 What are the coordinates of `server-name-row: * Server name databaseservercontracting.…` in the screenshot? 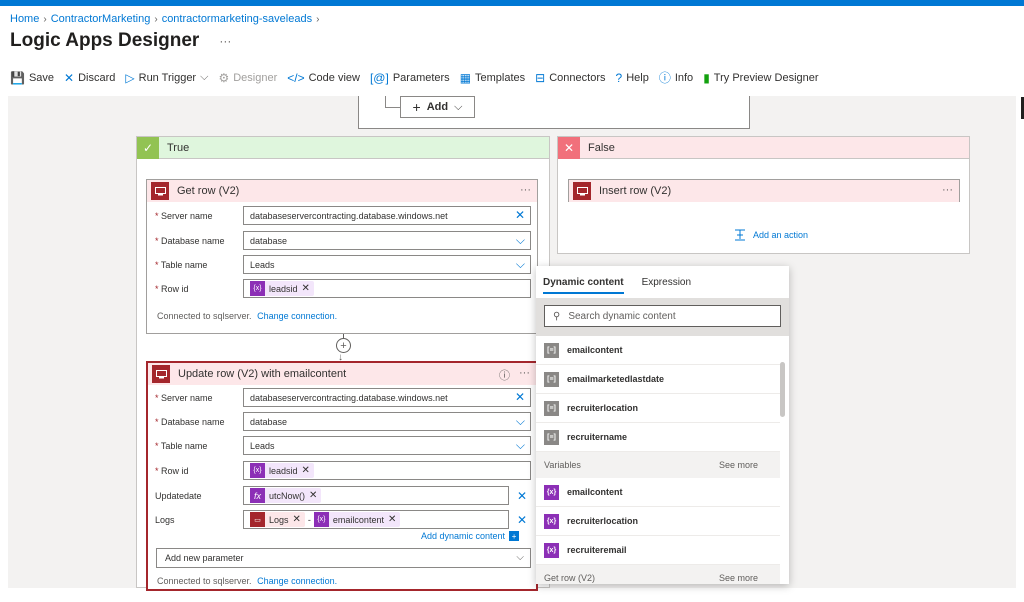 It's located at (343, 215).